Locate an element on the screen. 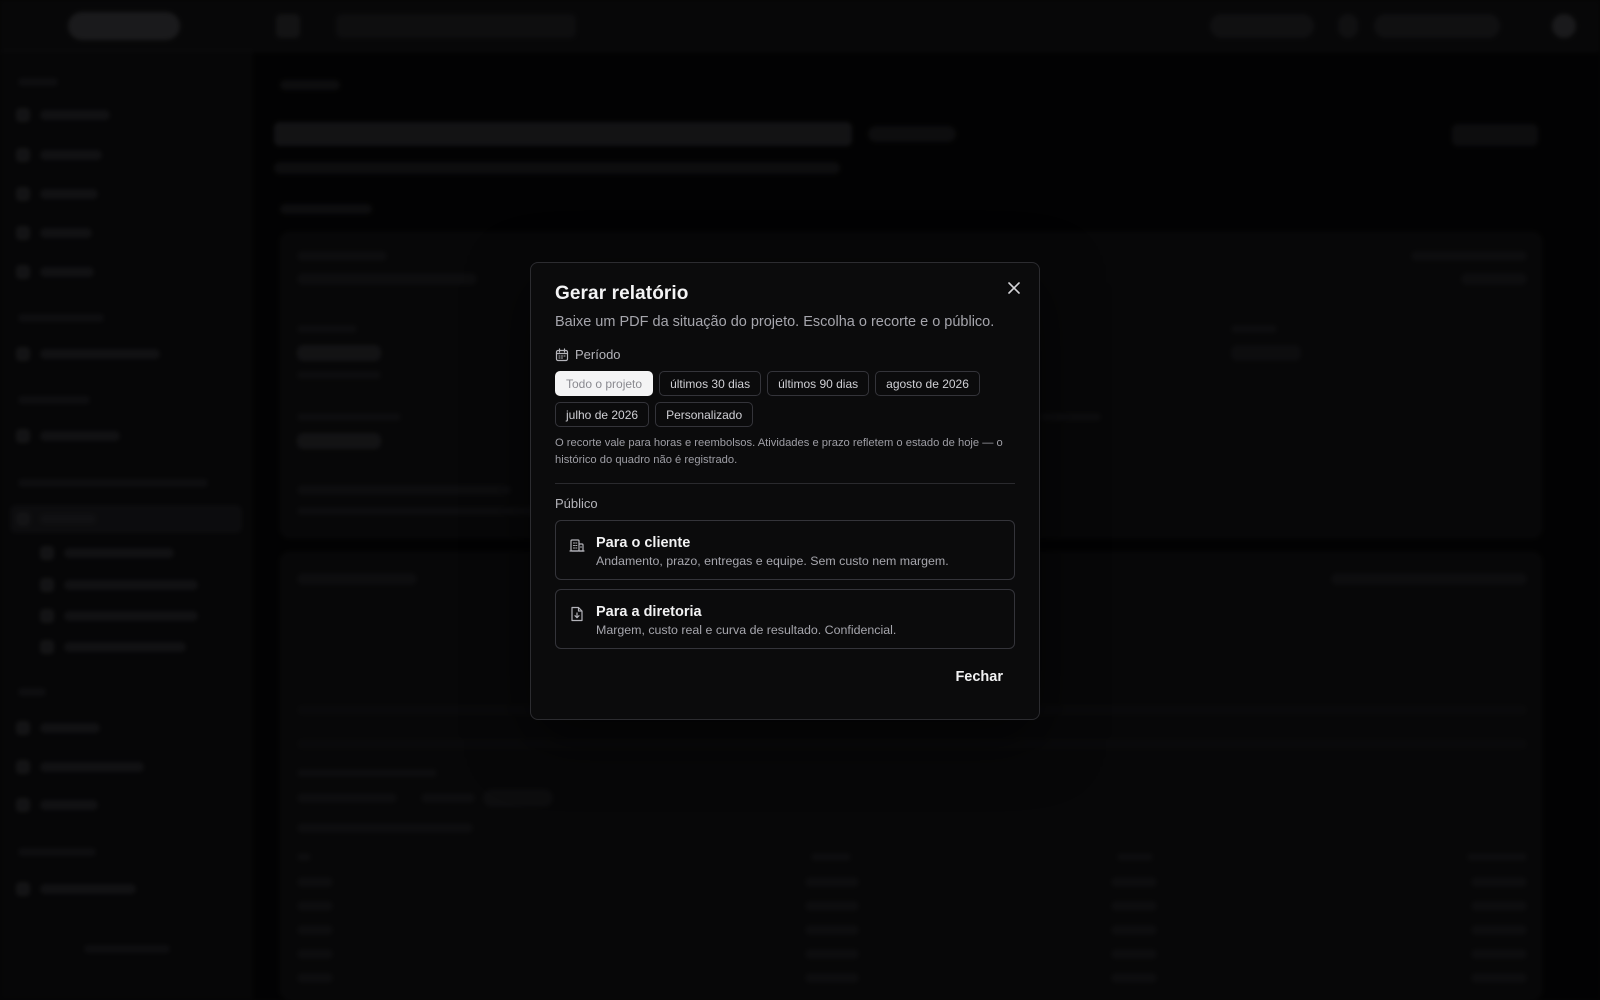 The width and height of the screenshot is (1600, 1000). period-option-personalizado: Personalizado is located at coordinates (704, 414).